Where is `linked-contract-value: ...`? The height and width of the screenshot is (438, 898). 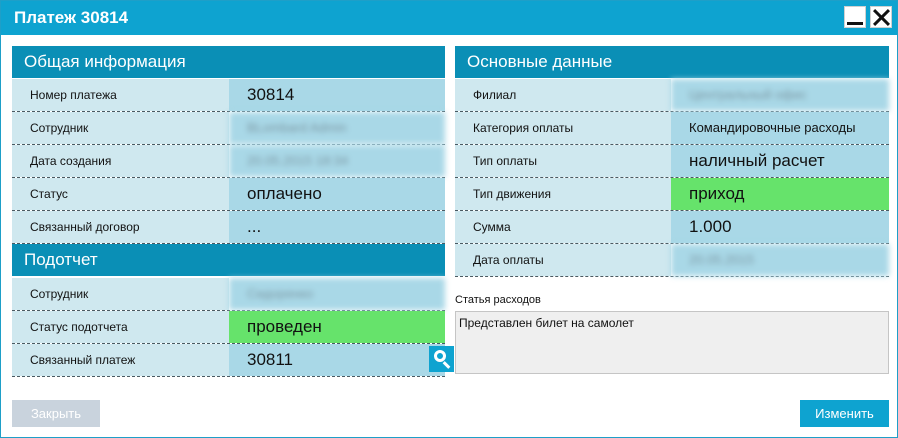 linked-contract-value: ... is located at coordinates (337, 227).